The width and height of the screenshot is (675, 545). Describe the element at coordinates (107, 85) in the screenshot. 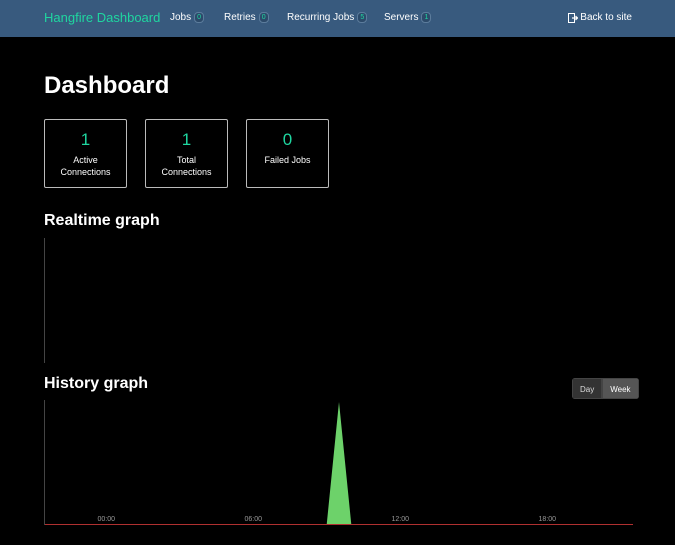

I see `page-title: Dashboard` at that location.